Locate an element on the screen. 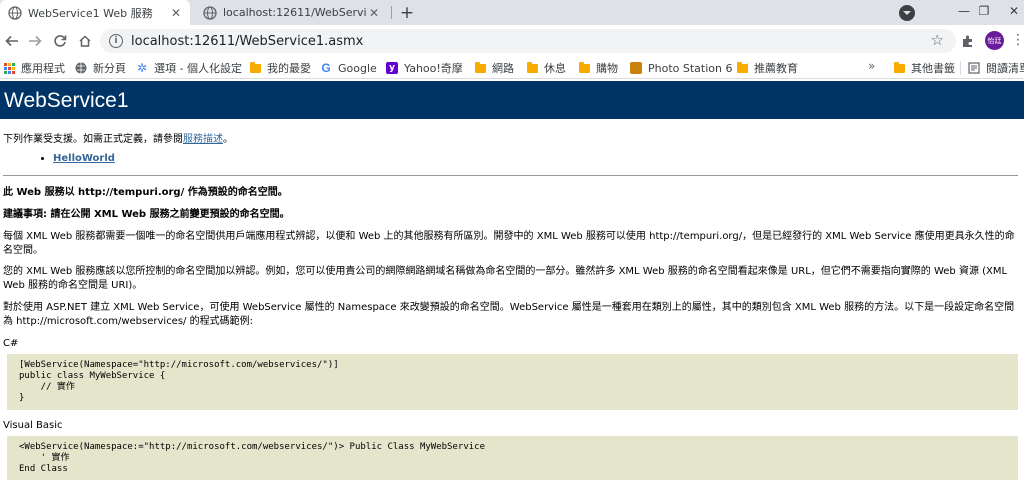  bookmark-google: G Google is located at coordinates (348, 68).